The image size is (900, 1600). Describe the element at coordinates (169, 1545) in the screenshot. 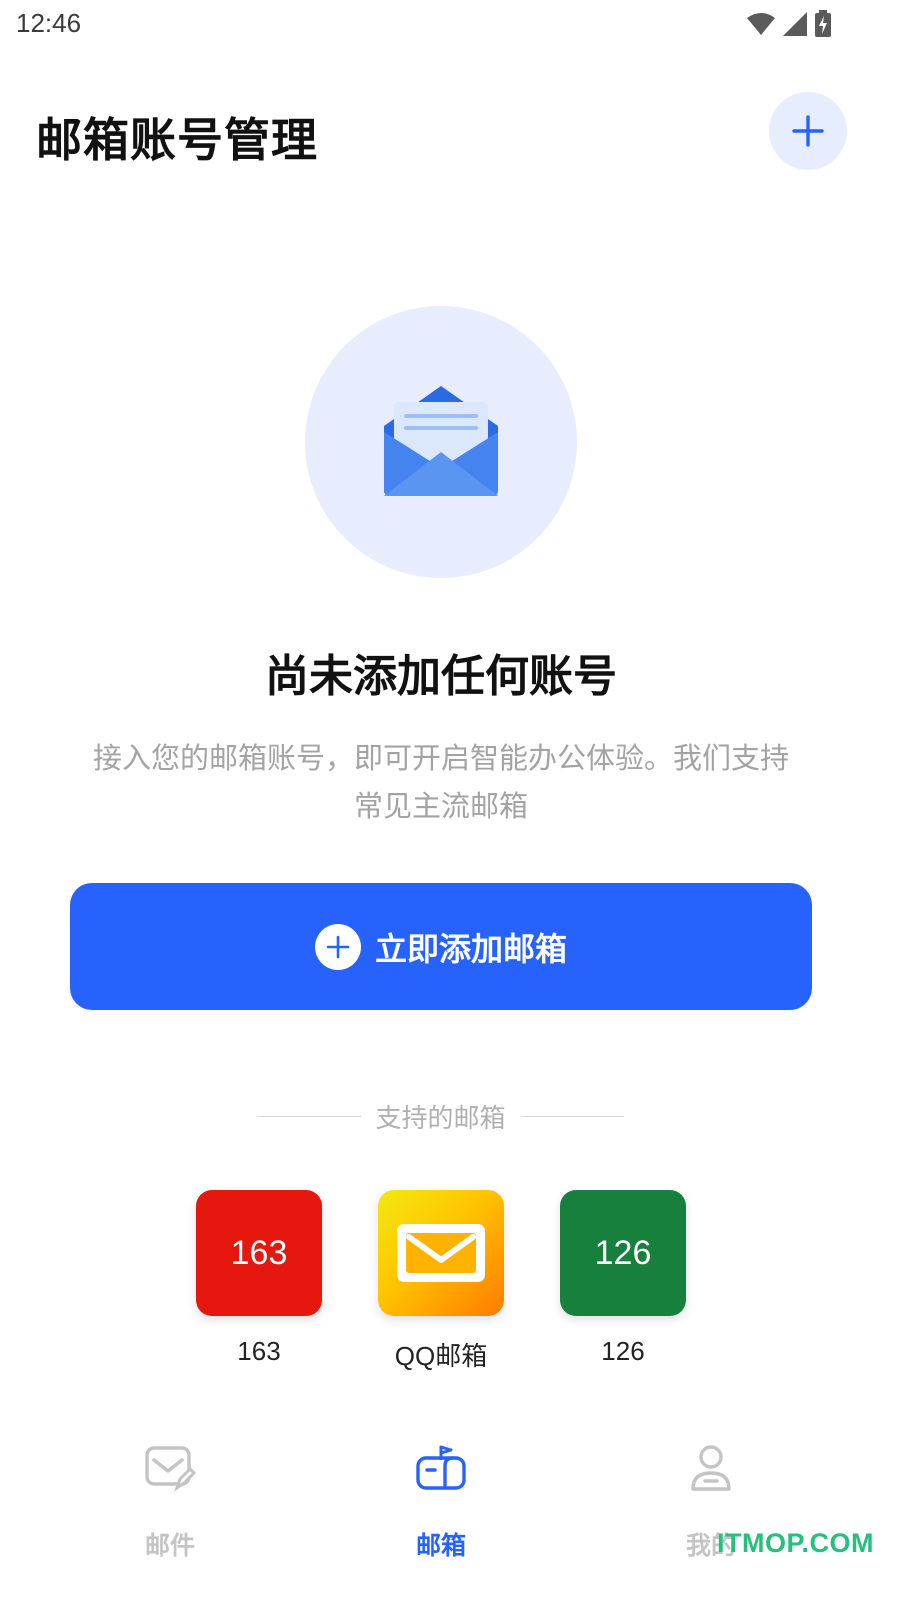

I see `tab-mail-label: 邮件` at that location.